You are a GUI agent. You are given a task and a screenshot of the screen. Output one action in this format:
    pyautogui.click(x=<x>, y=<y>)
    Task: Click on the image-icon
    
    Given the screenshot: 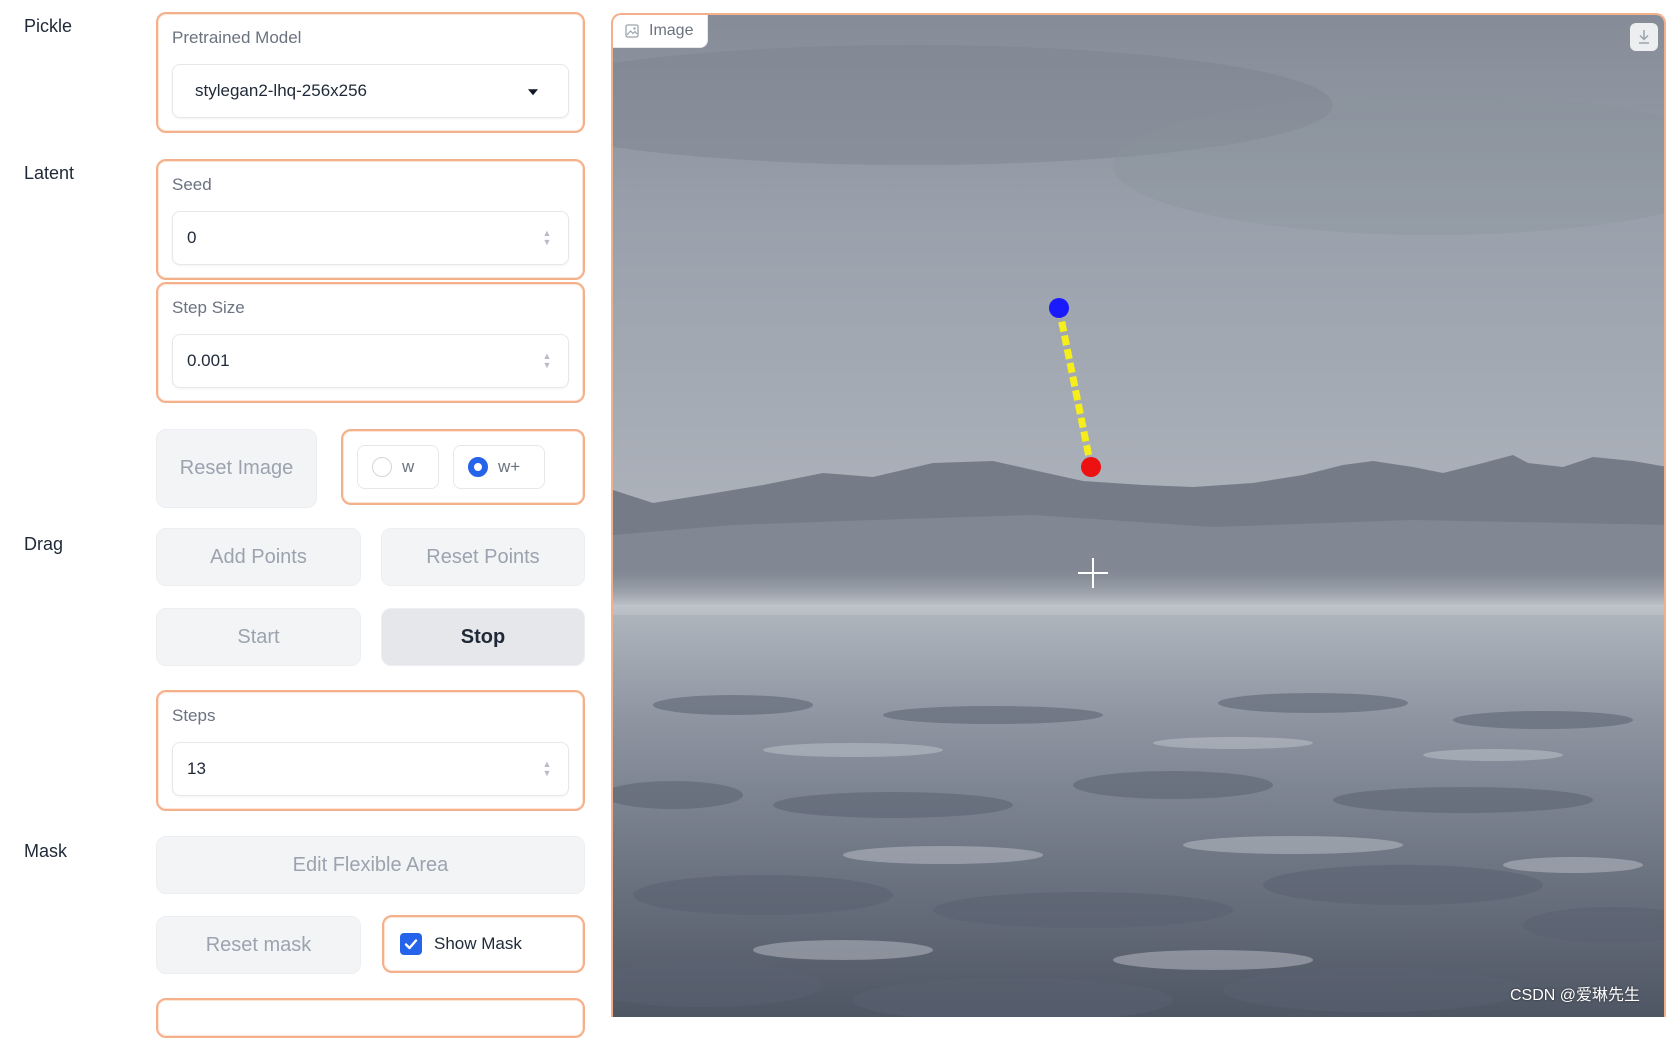 What is the action you would take?
    pyautogui.click(x=632, y=31)
    